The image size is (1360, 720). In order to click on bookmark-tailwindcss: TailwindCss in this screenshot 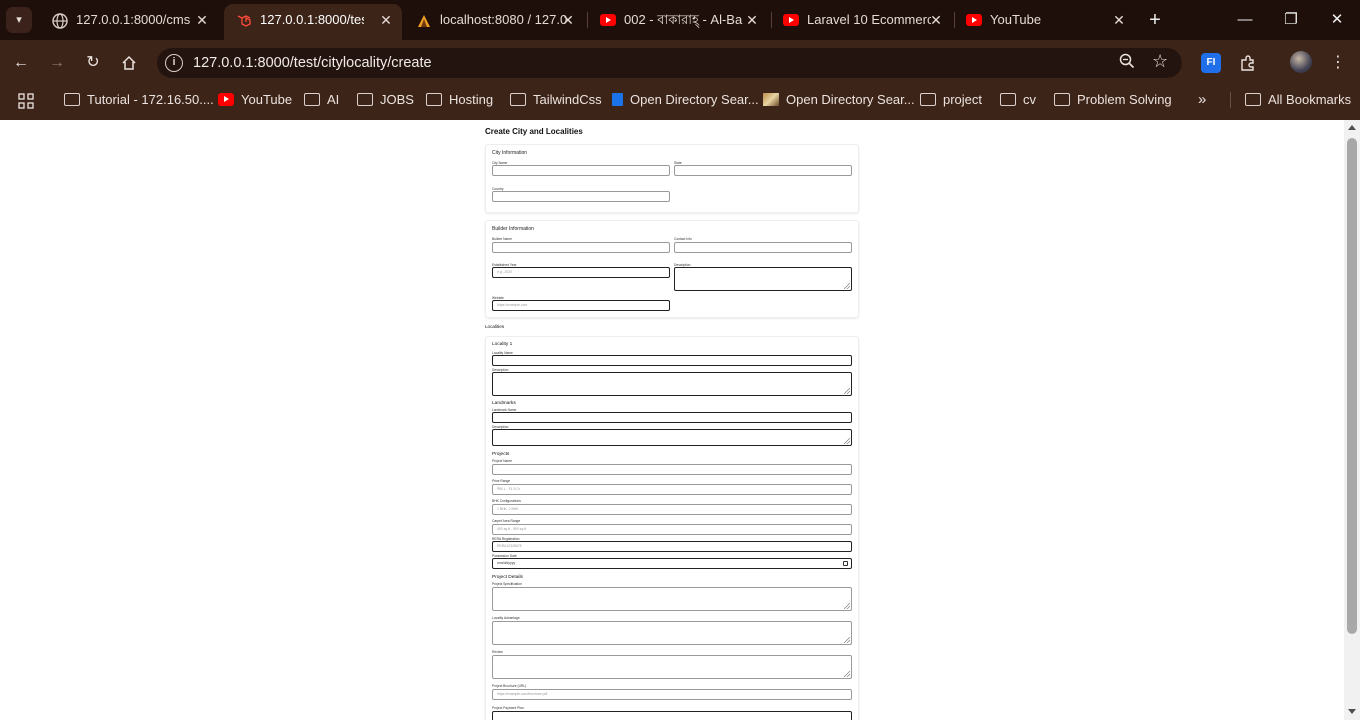, I will do `click(556, 100)`.